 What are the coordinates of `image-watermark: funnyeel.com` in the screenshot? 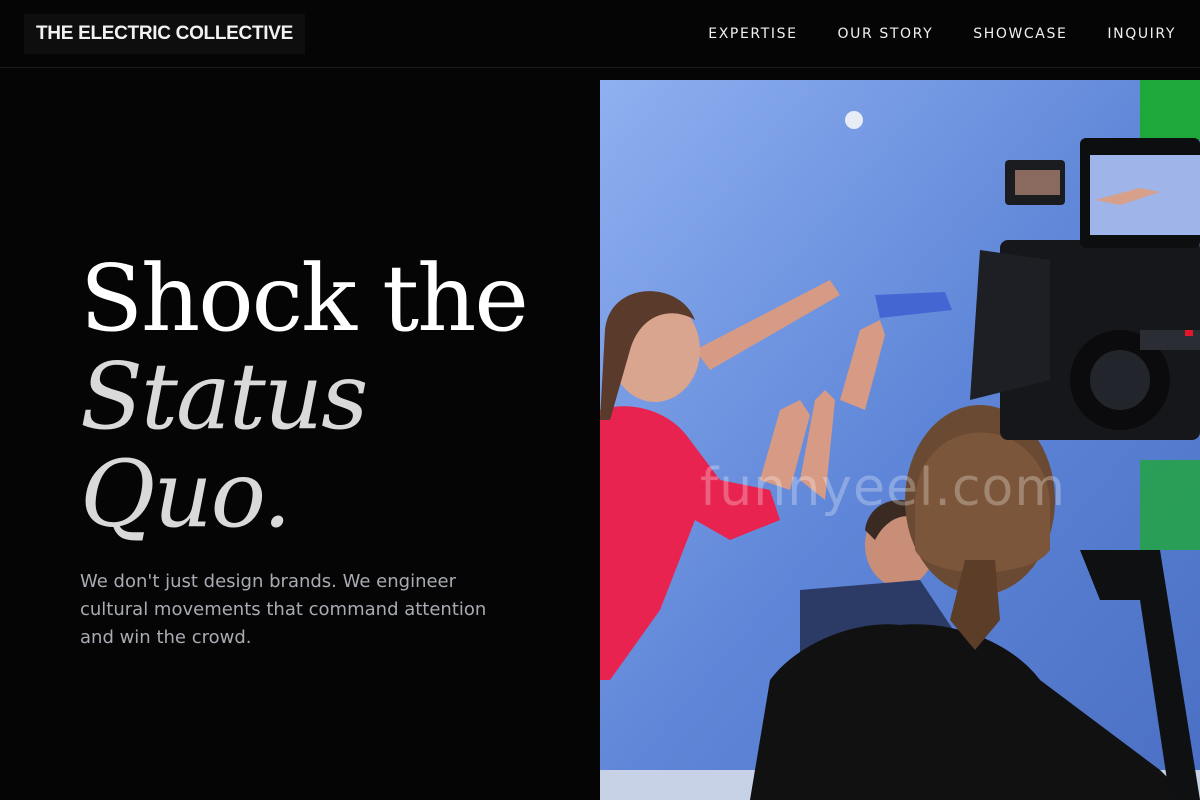 It's located at (883, 488).